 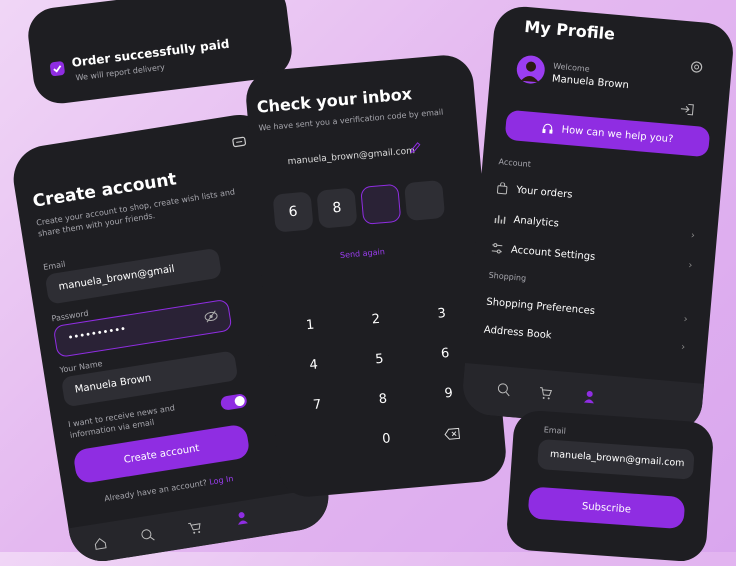 What do you see at coordinates (415, 148) in the screenshot?
I see `edit-icon` at bounding box center [415, 148].